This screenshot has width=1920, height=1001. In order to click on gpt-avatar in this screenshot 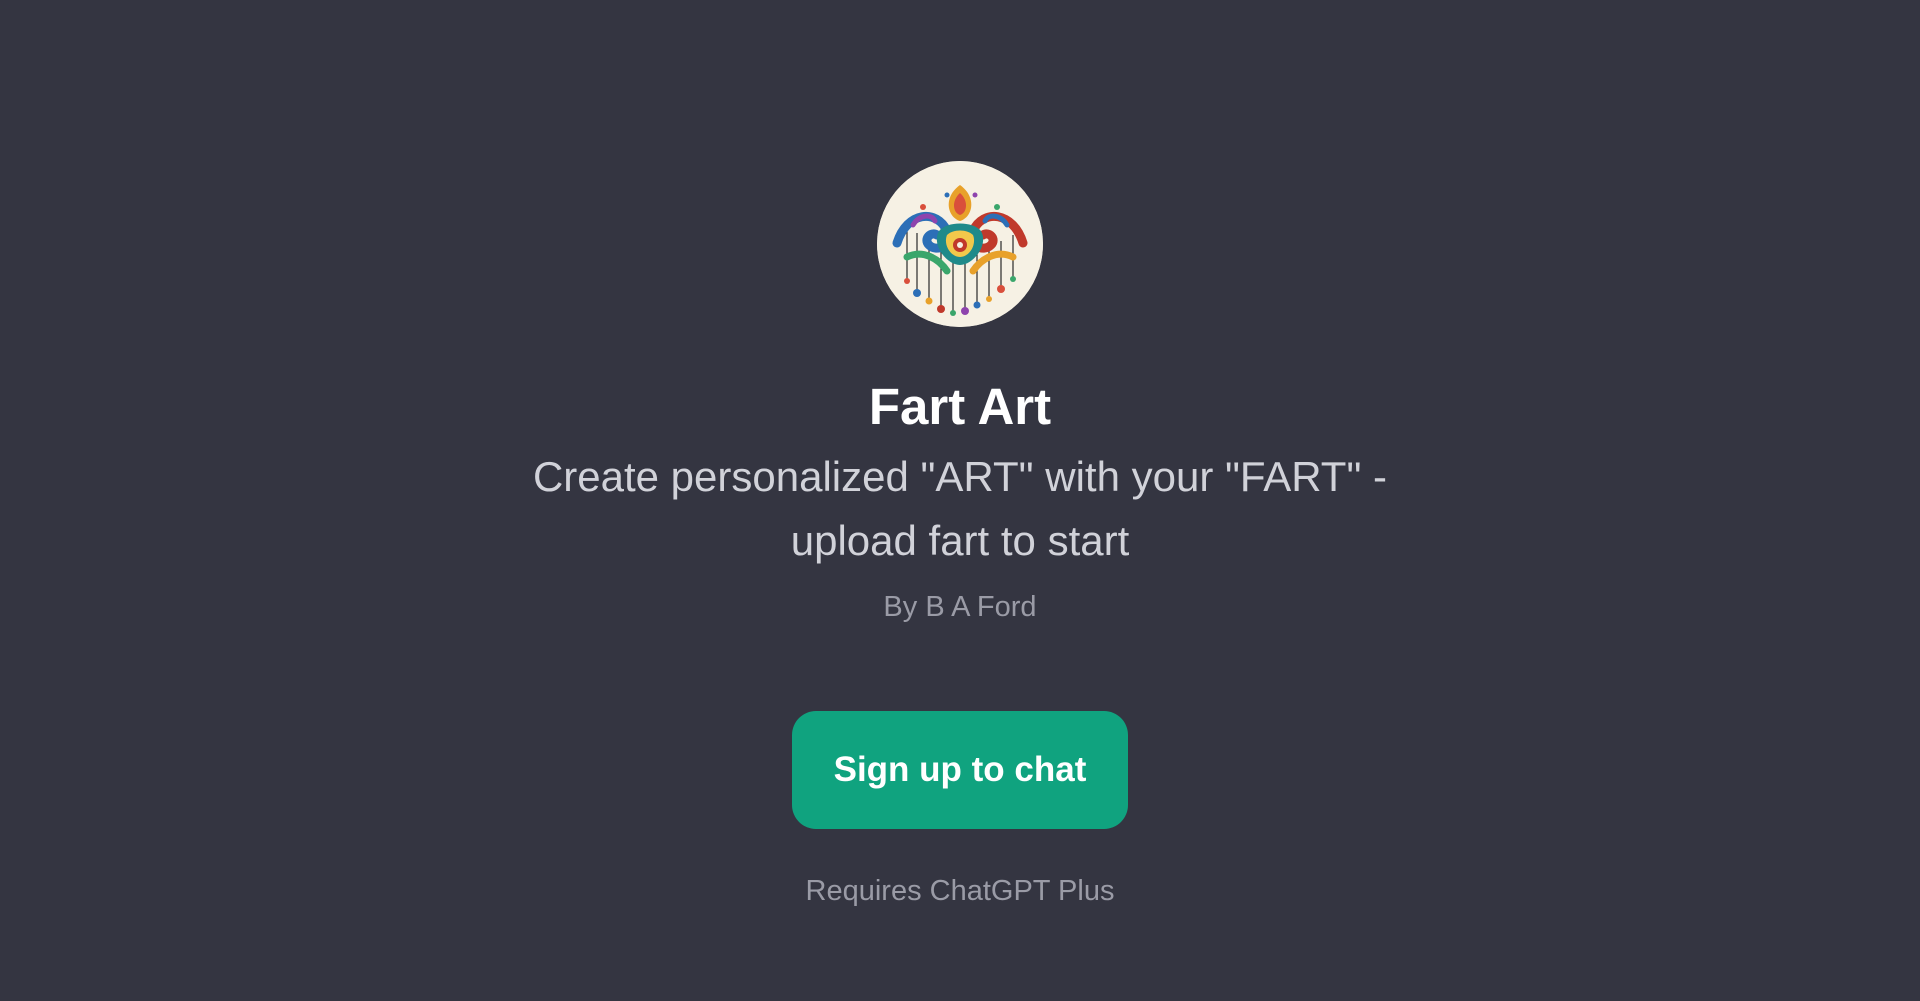, I will do `click(960, 244)`.